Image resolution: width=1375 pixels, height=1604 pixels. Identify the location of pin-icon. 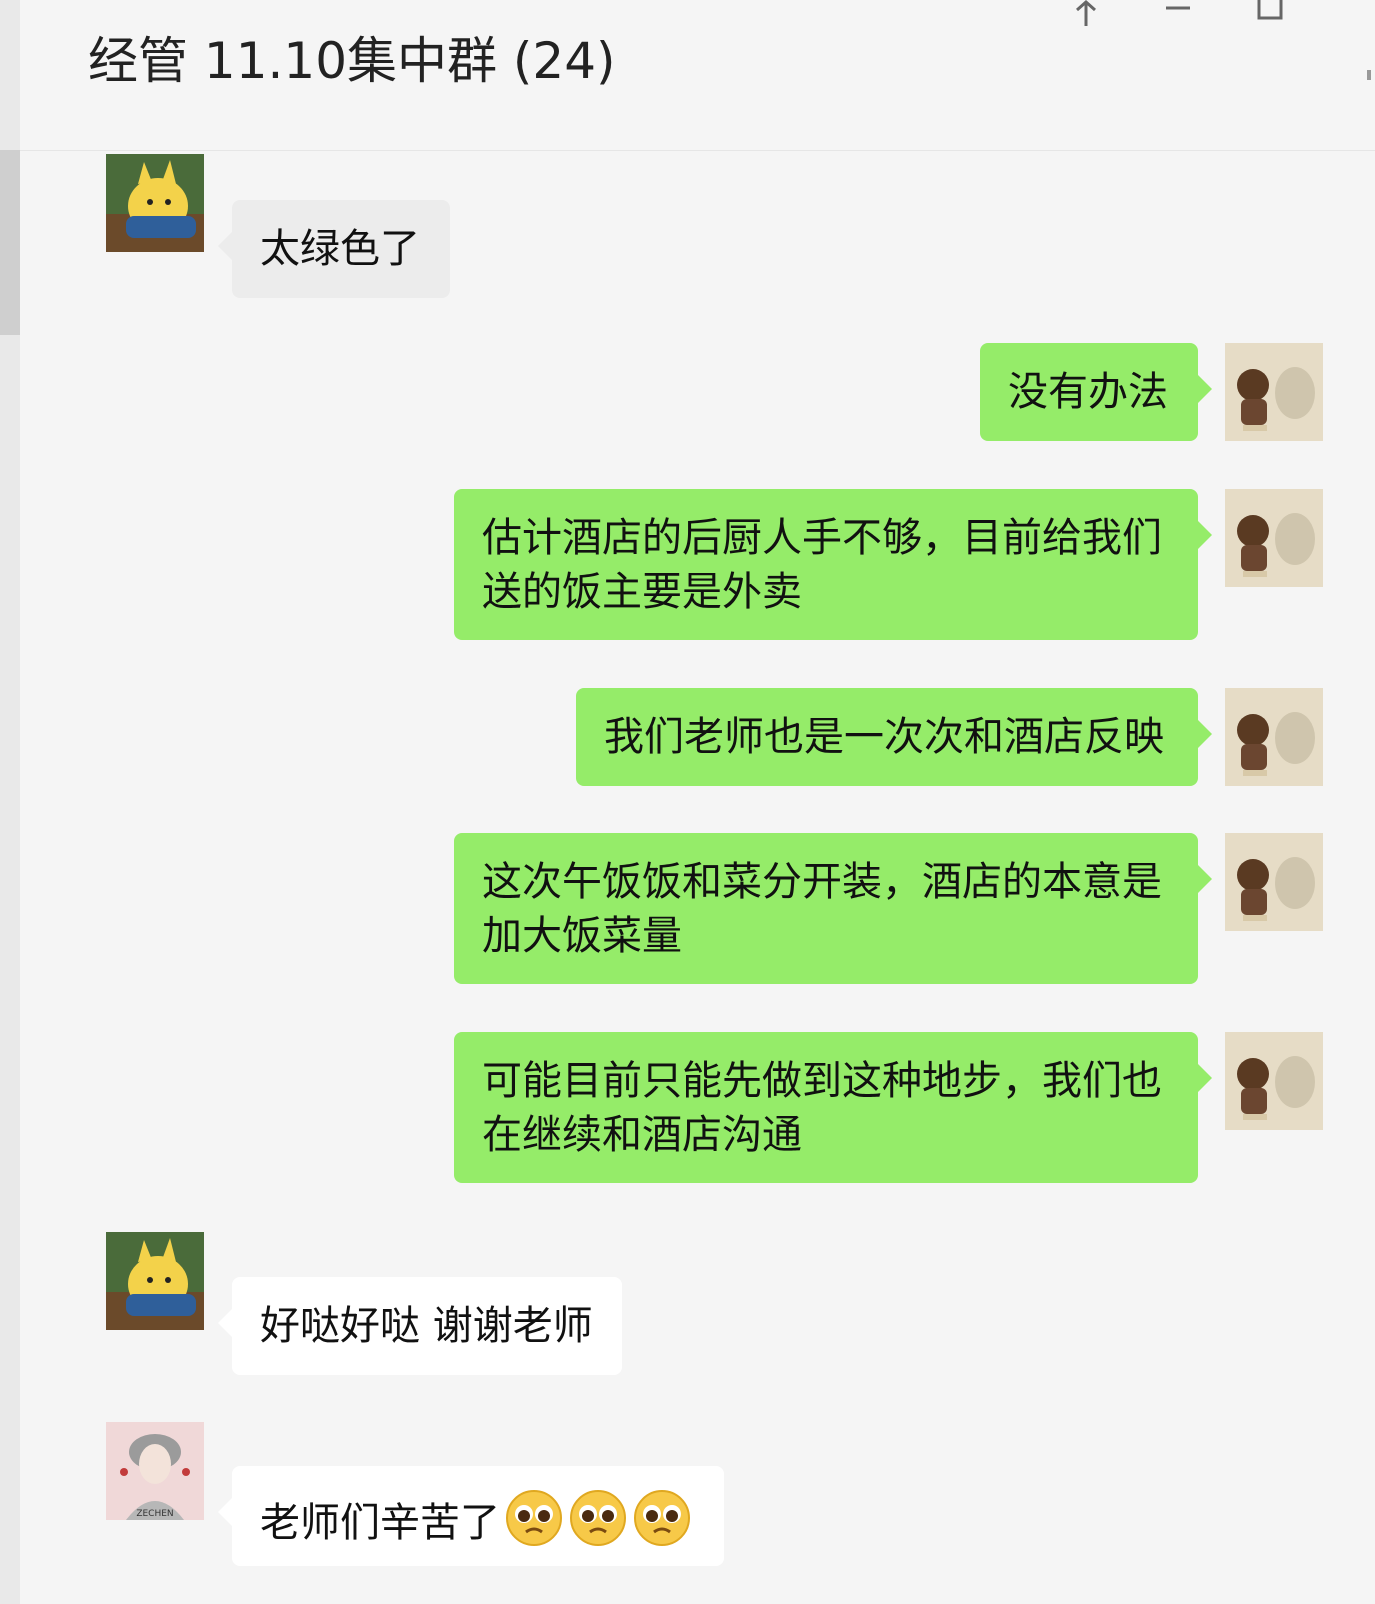
(1086, 14).